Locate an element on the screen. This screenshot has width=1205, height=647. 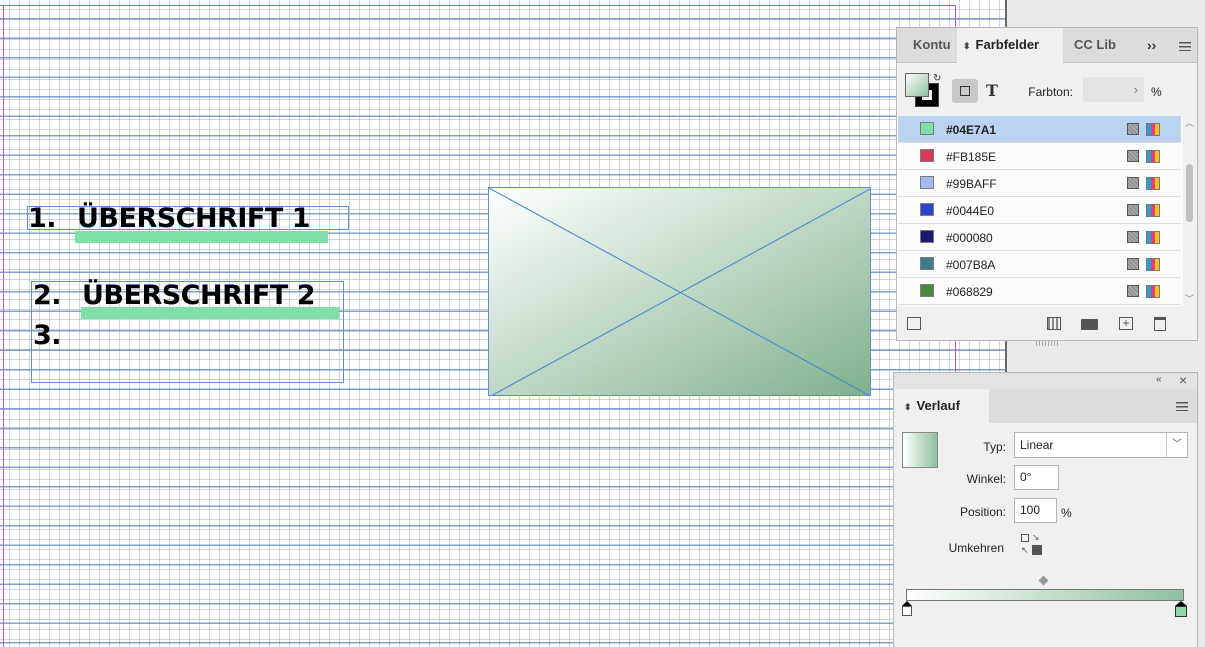
tint-label: Farbton: is located at coordinates (1050, 92).